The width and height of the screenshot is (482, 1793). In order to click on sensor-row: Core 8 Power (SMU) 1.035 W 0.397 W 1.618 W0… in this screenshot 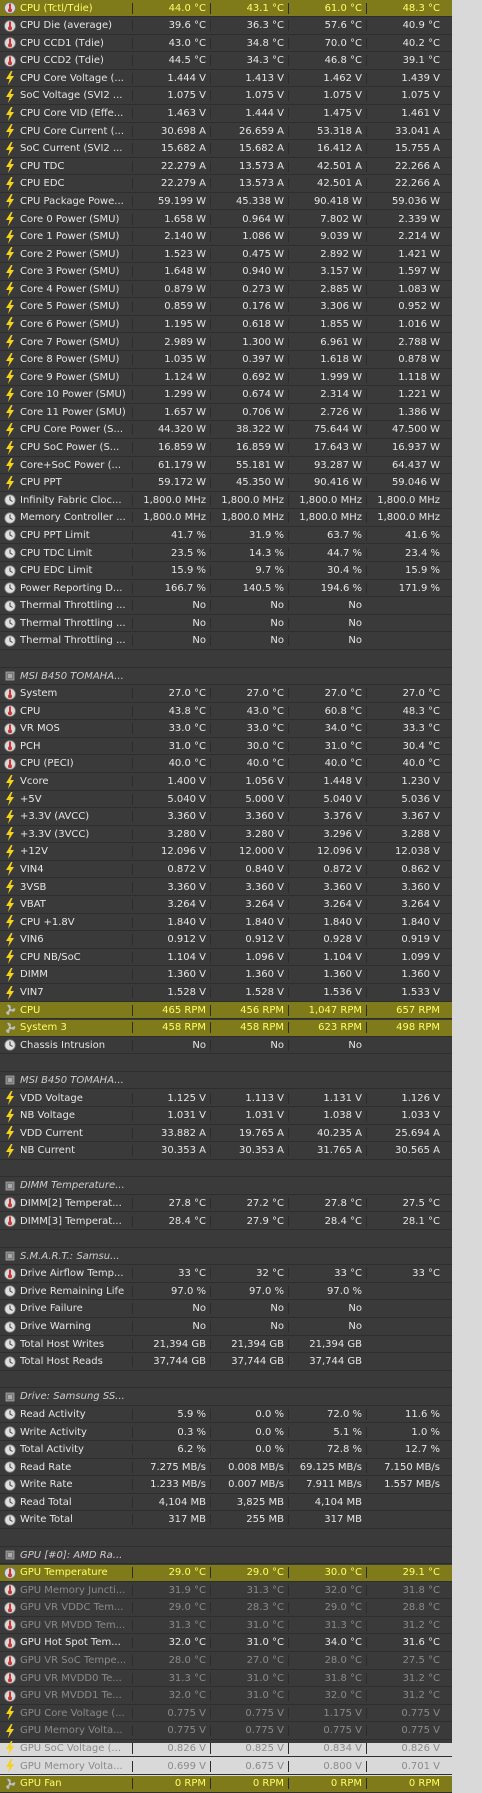, I will do `click(226, 360)`.